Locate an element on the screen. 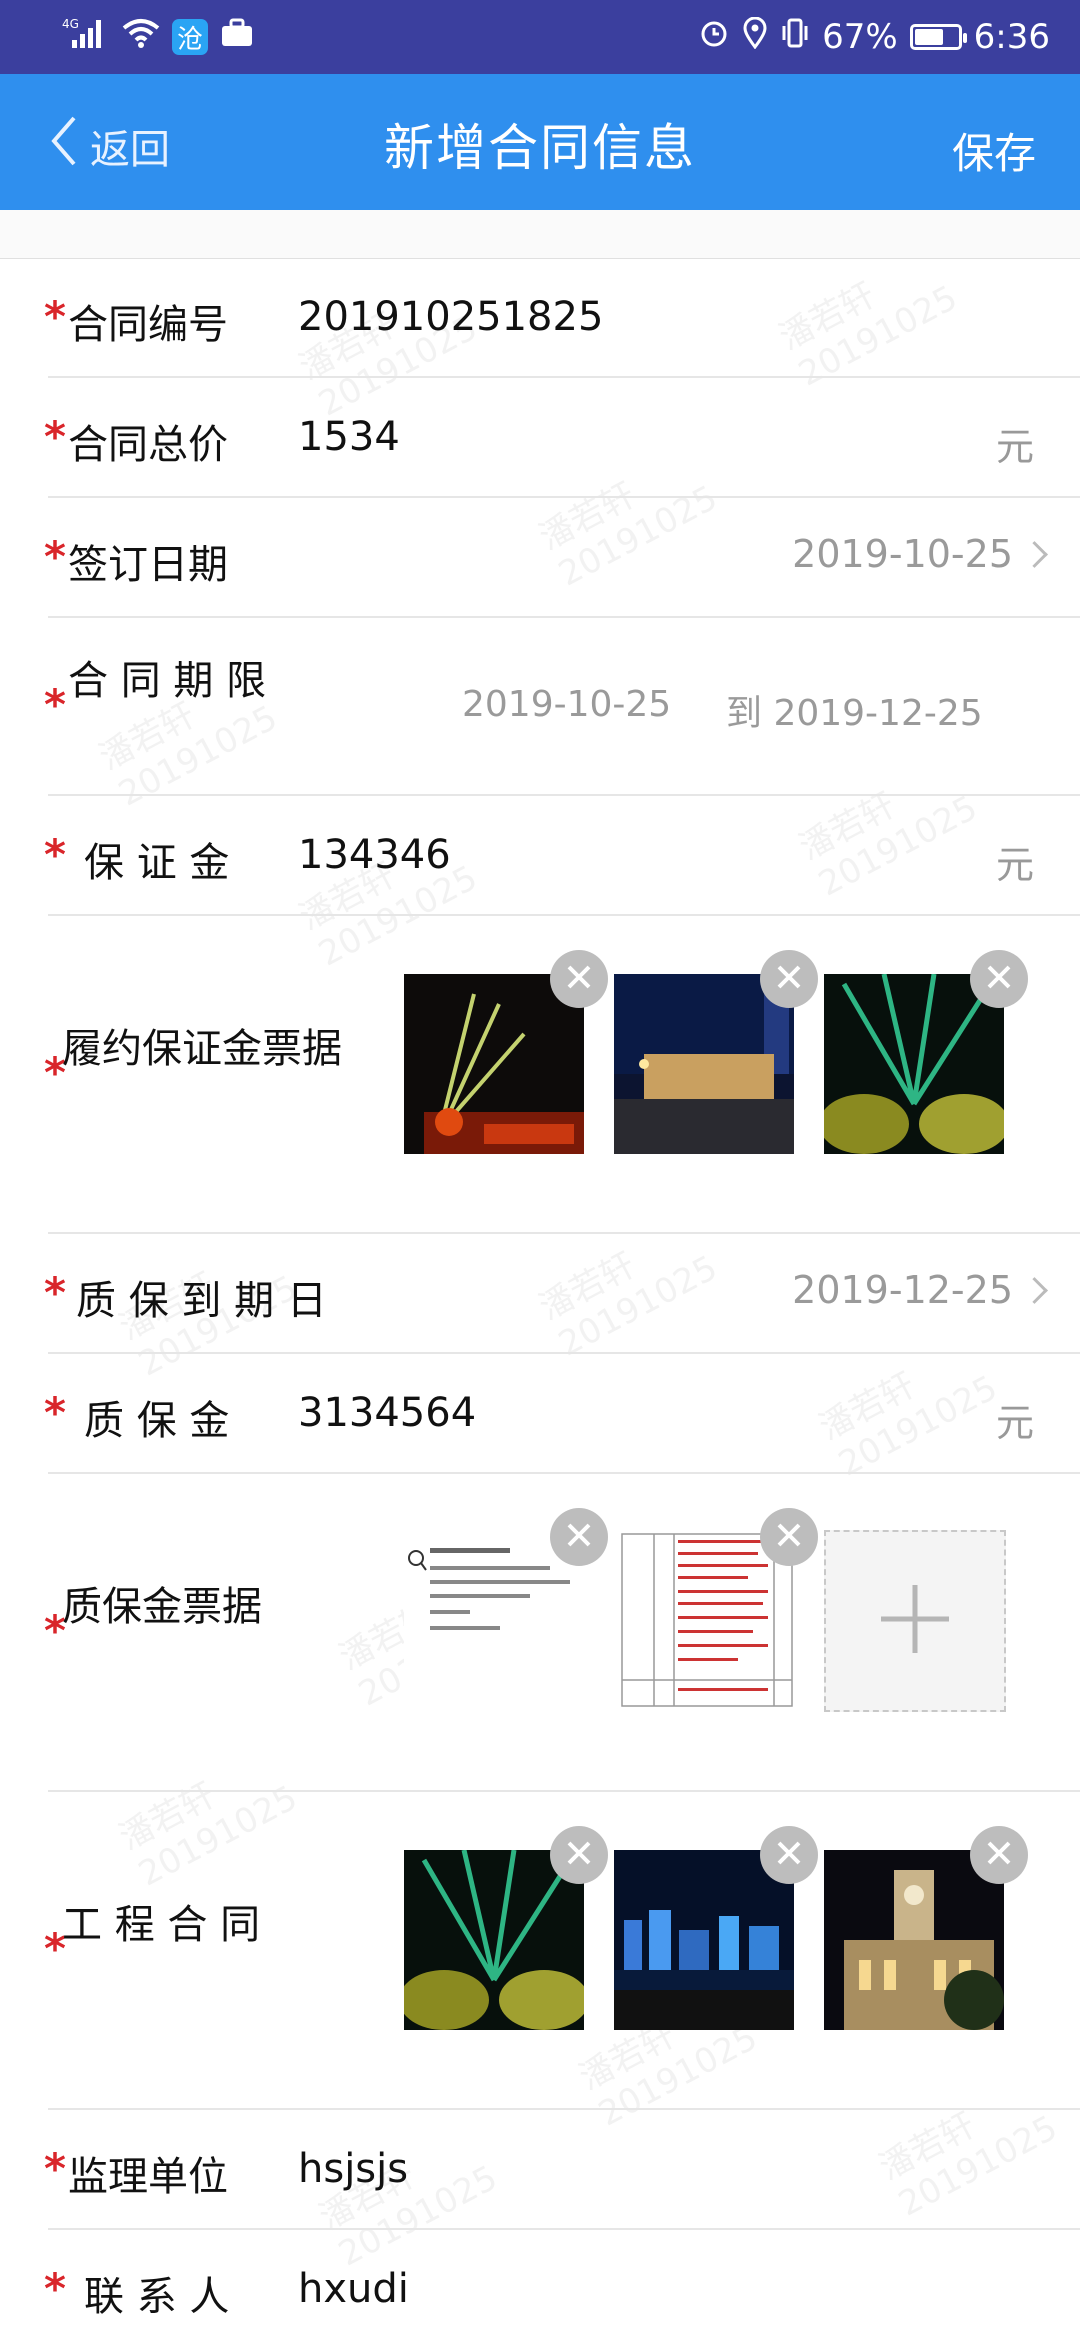 This screenshot has height=2340, width=1080. contract-no-label: 合同编号 is located at coordinates (148, 325).